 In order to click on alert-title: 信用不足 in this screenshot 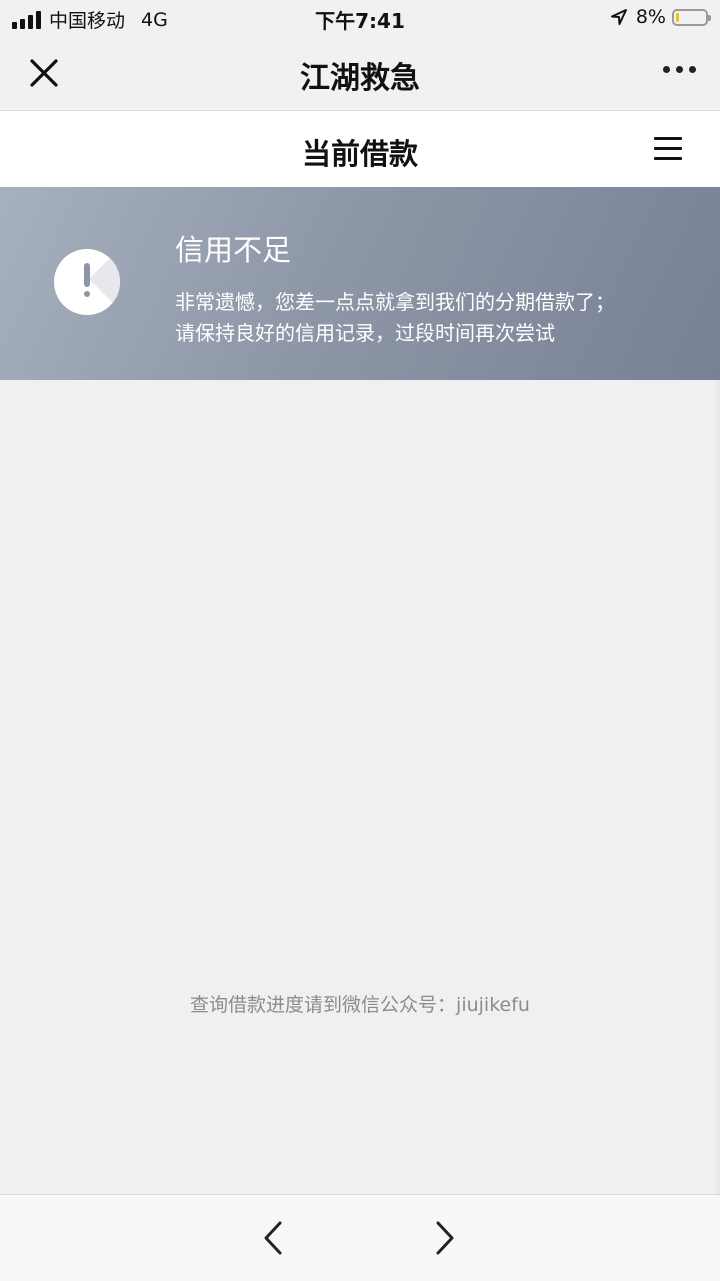, I will do `click(233, 250)`.